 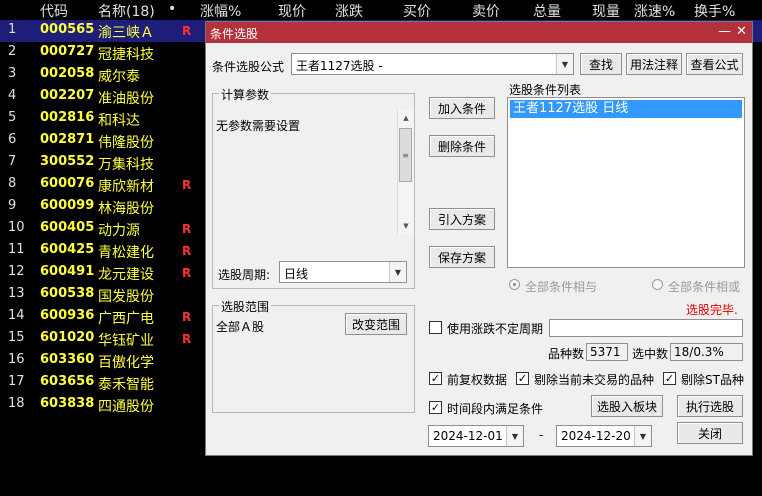 What do you see at coordinates (547, 11) in the screenshot?
I see `col-volume: 总量` at bounding box center [547, 11].